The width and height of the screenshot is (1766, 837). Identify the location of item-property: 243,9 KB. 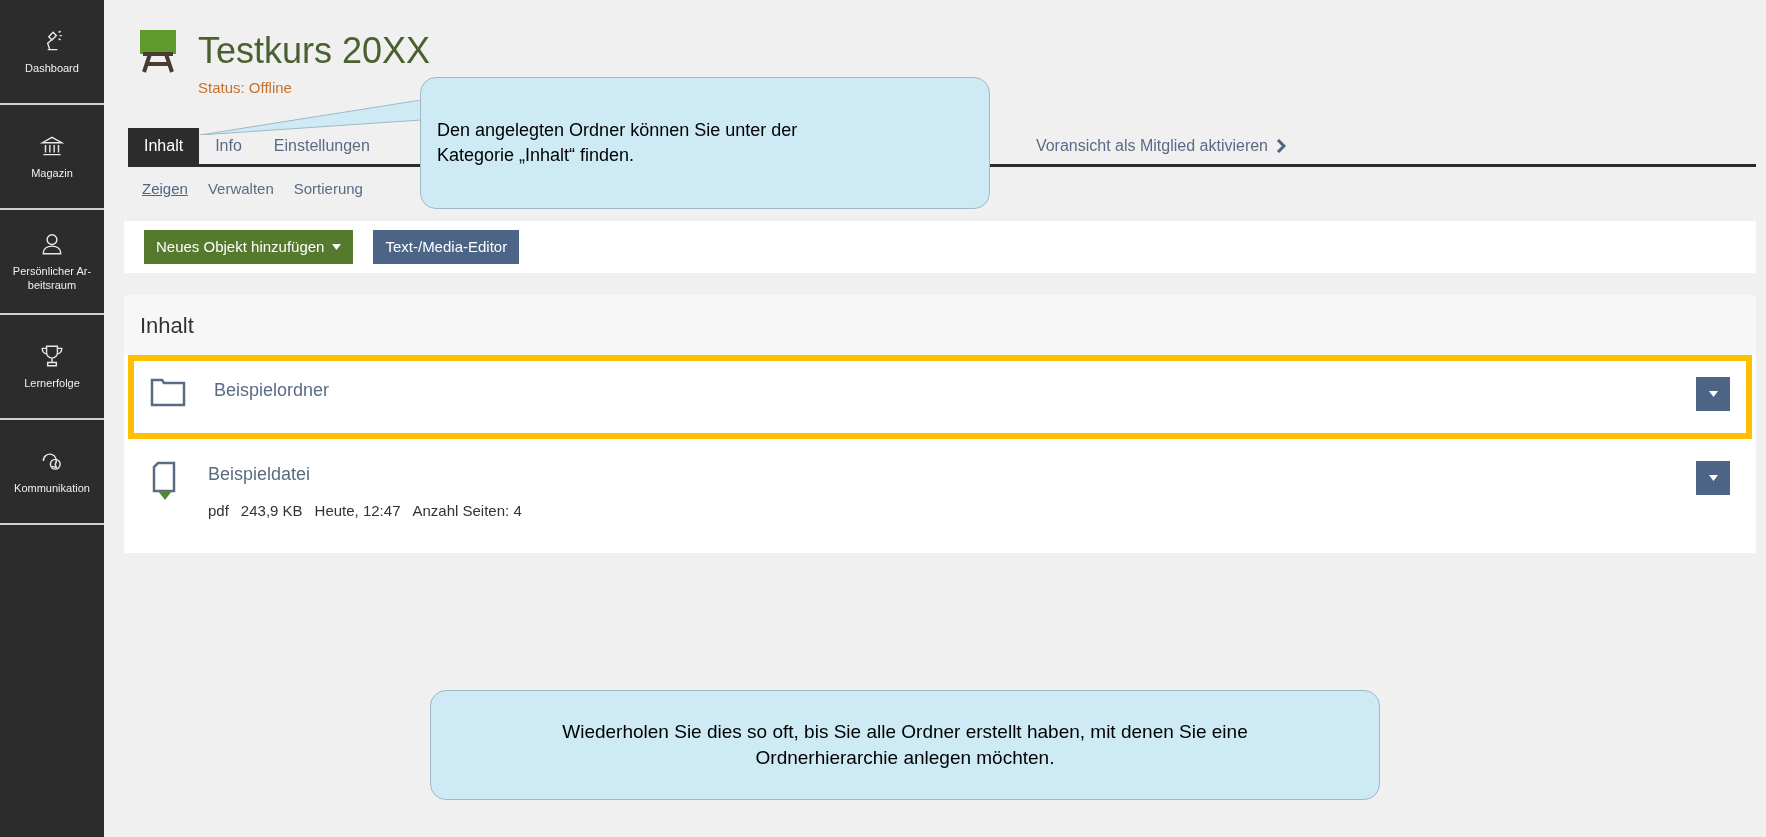
(271, 511).